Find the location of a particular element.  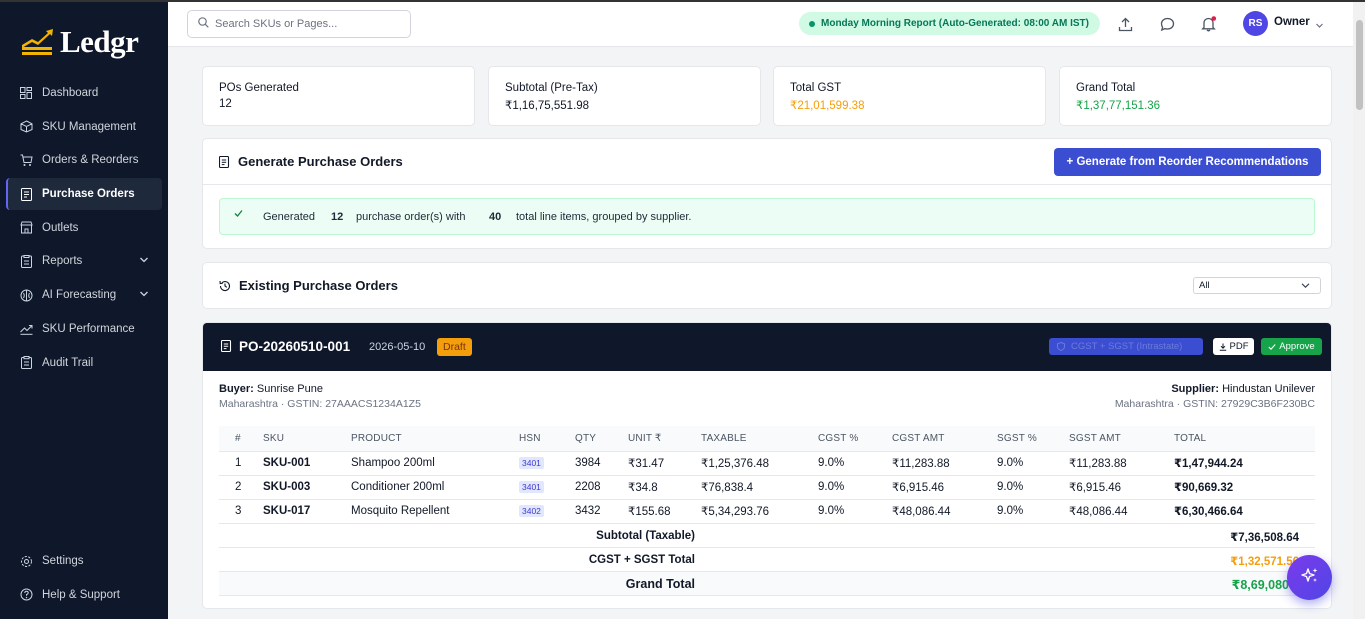

cgst-amount: ₹6,915.46 is located at coordinates (944, 487).